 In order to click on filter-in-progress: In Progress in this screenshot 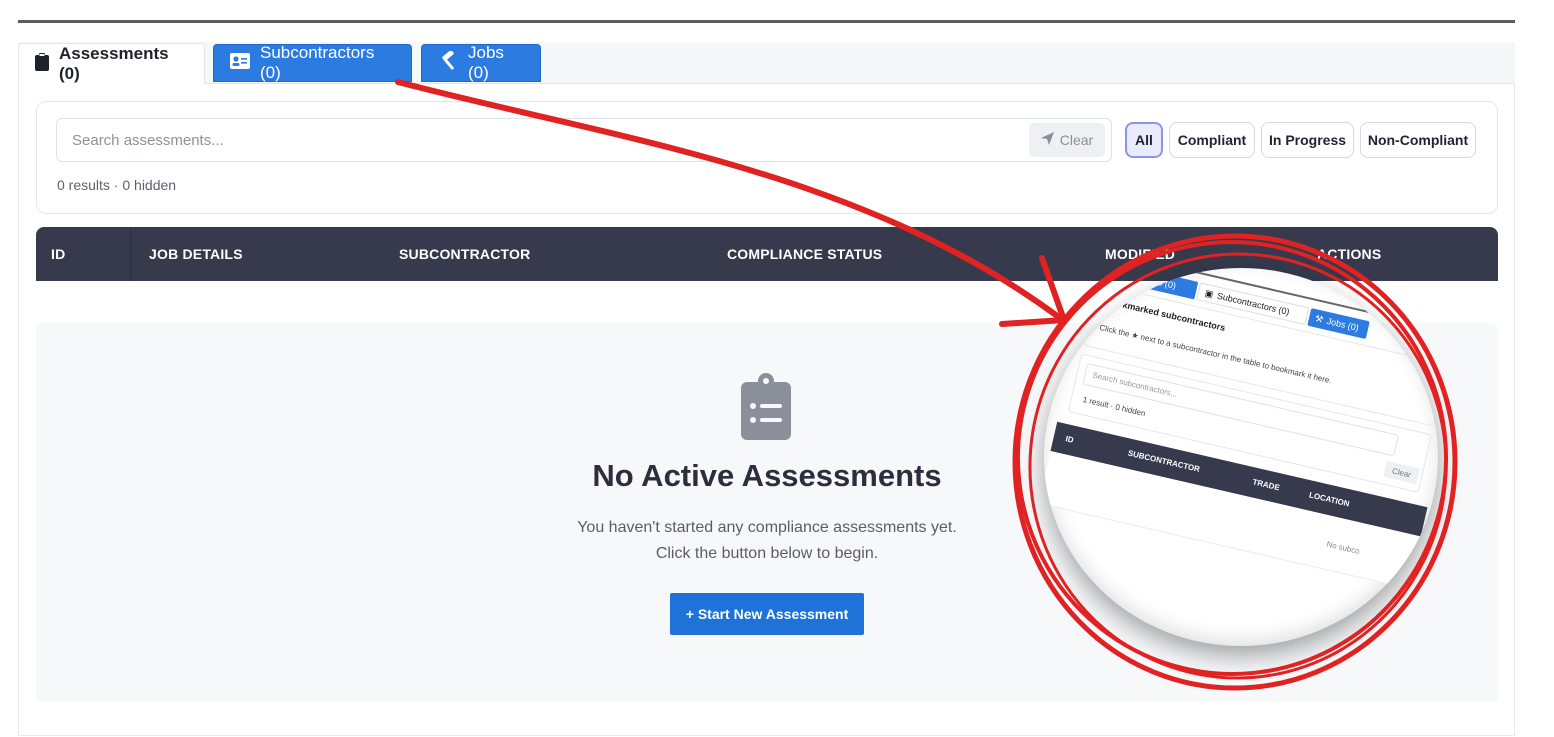, I will do `click(1307, 140)`.